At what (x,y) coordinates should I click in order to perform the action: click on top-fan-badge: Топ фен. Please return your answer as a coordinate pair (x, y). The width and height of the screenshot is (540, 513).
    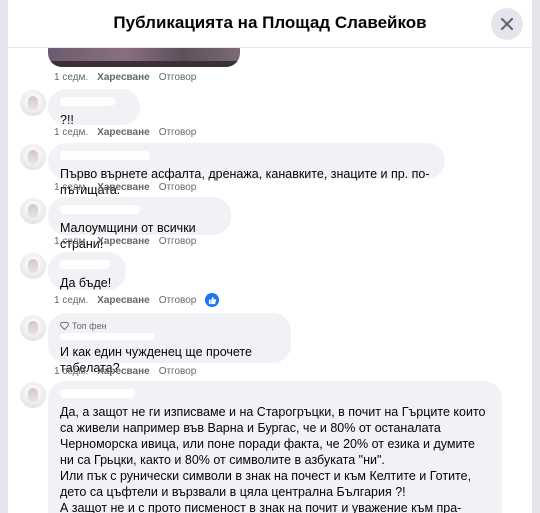
    Looking at the image, I should click on (169, 326).